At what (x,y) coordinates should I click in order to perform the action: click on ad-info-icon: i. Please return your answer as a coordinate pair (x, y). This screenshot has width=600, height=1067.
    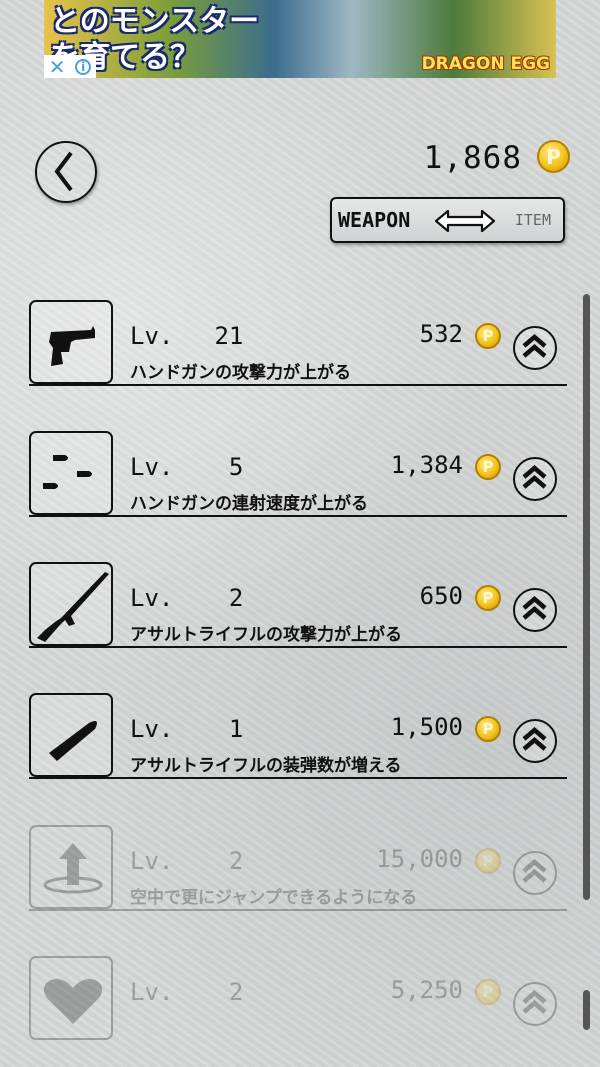
    Looking at the image, I should click on (83, 66).